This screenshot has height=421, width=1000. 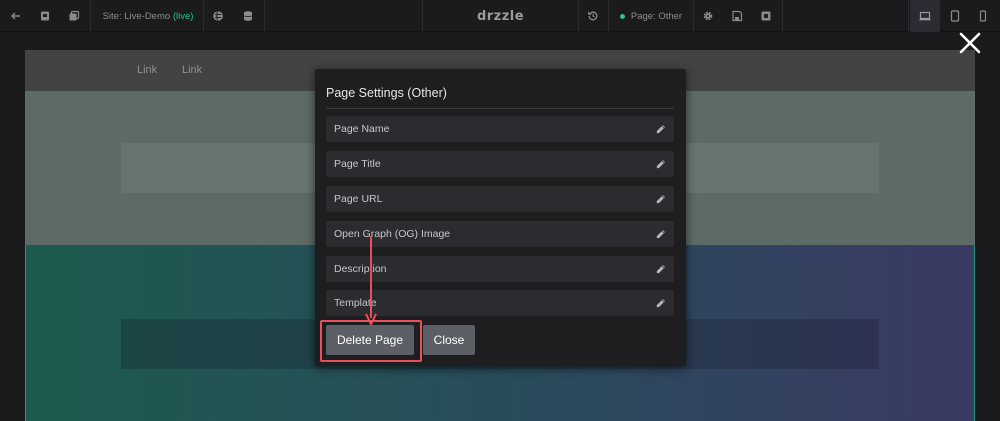 I want to click on mobile-icon, so click(x=983, y=16).